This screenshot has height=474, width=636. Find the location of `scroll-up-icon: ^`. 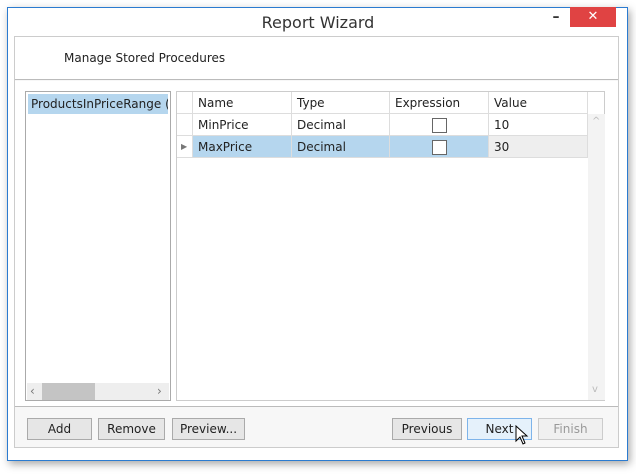

scroll-up-icon: ^ is located at coordinates (596, 121).